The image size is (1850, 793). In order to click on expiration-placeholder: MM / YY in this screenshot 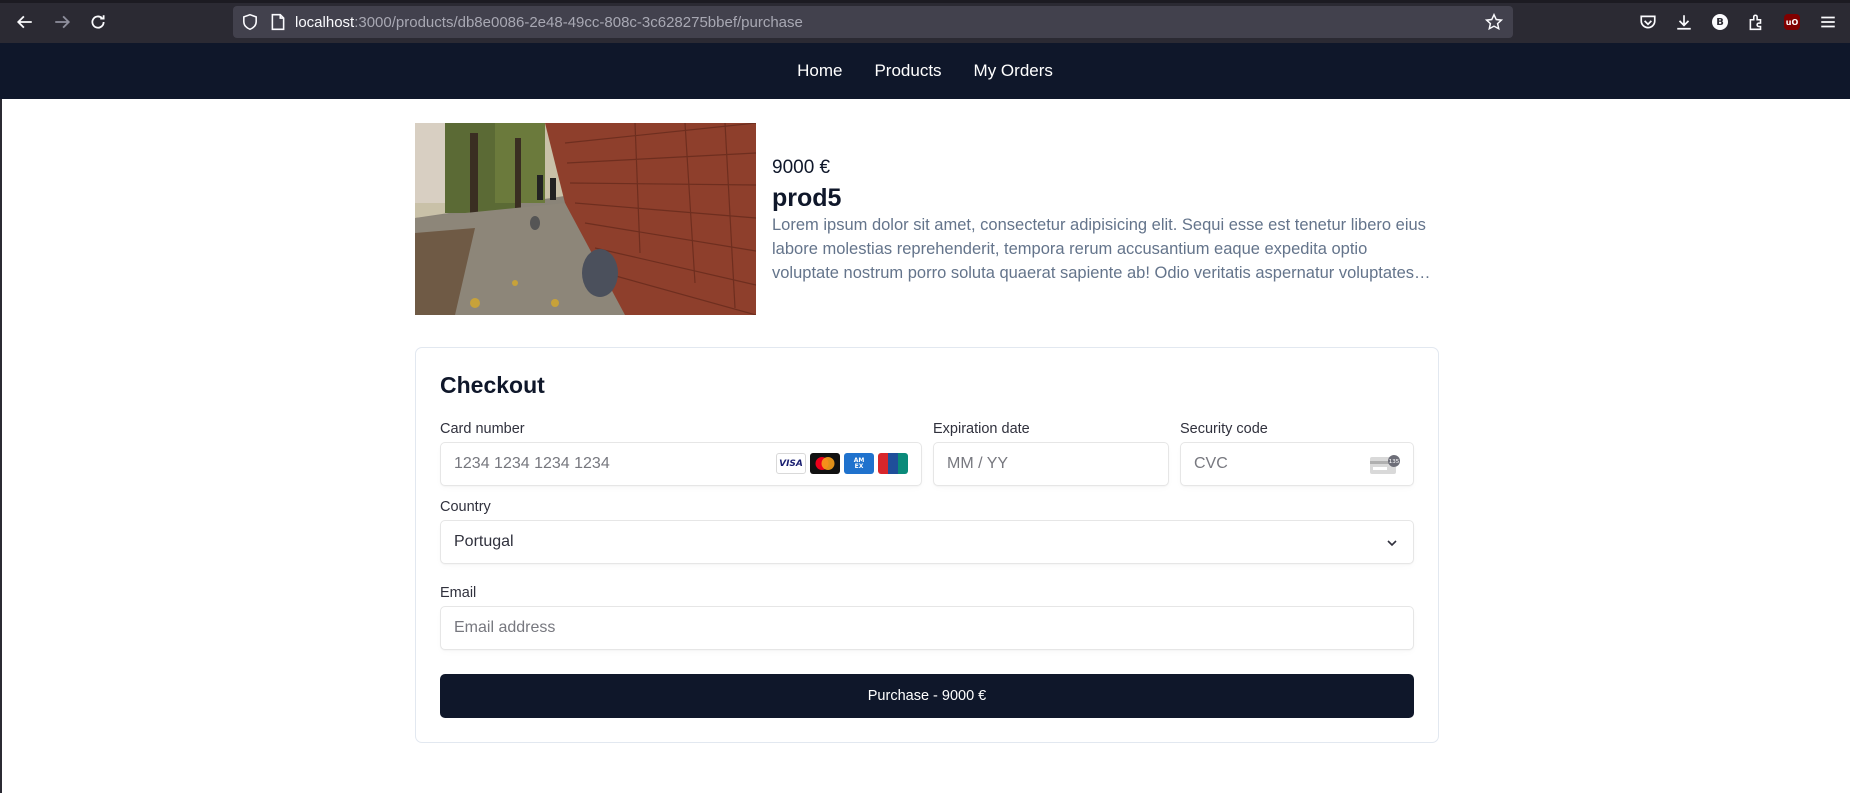, I will do `click(978, 463)`.